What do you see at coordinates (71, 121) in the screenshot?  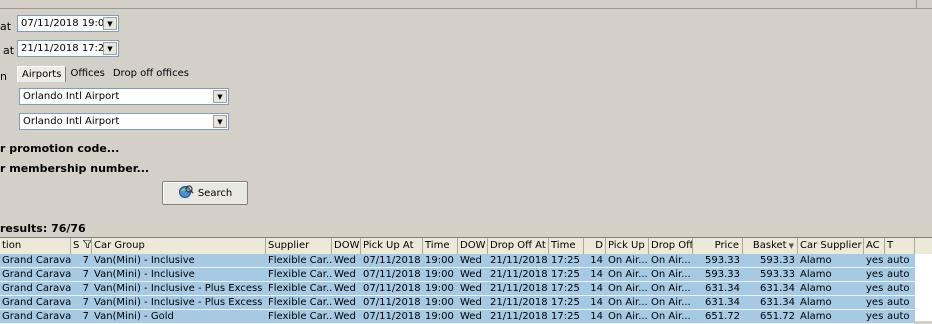 I see `dropoff-location-value: Orlando Intl Airport` at bounding box center [71, 121].